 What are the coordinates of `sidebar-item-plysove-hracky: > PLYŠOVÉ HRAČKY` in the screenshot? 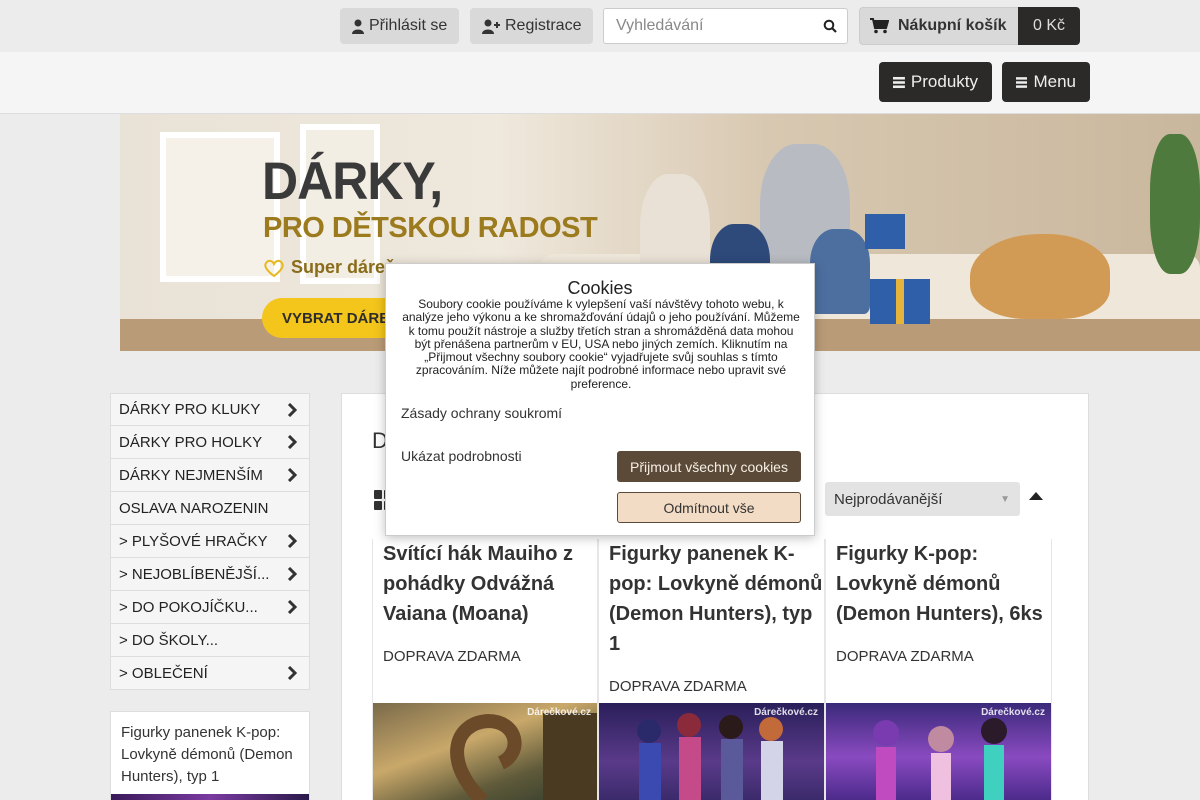 It's located at (210, 541).